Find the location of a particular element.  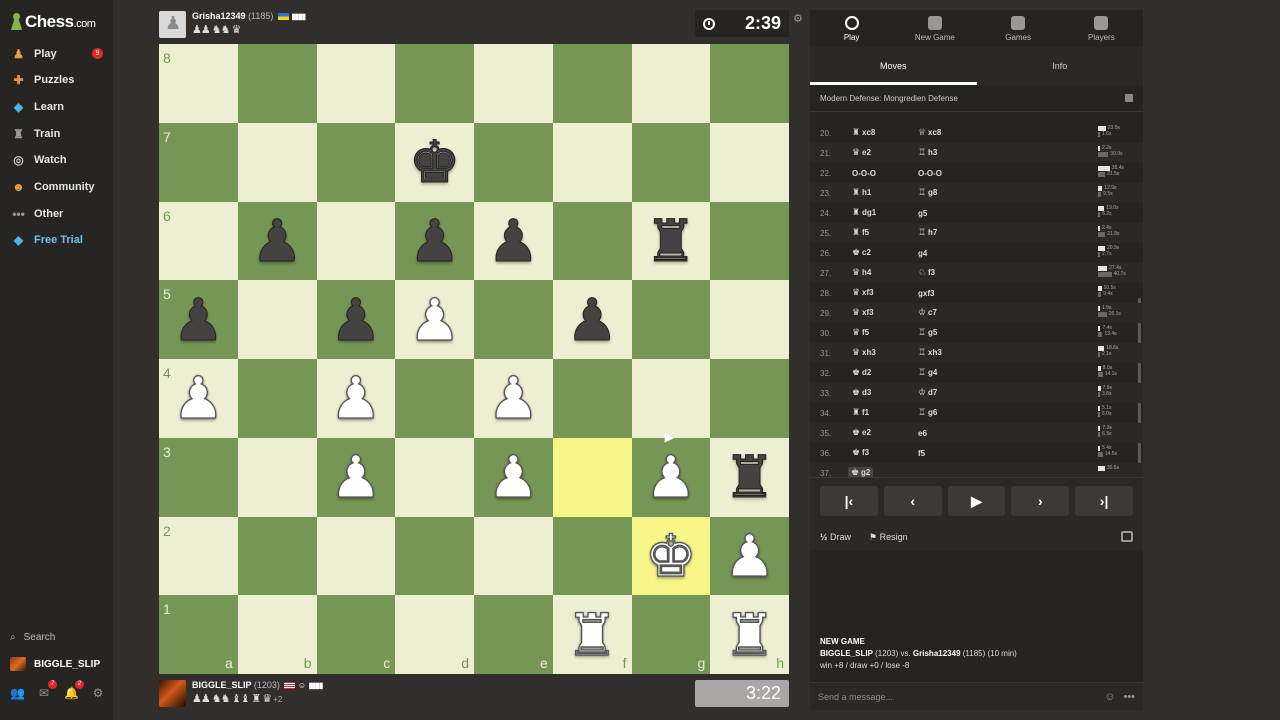

search-link: ⌕ Search is located at coordinates (32, 637).